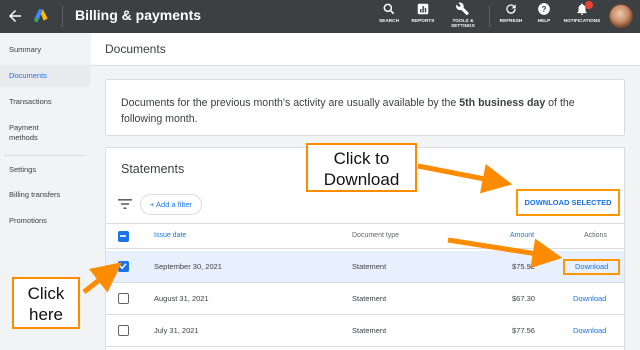  What do you see at coordinates (45, 51) in the screenshot?
I see `sidebar-item-summary: Summary` at bounding box center [45, 51].